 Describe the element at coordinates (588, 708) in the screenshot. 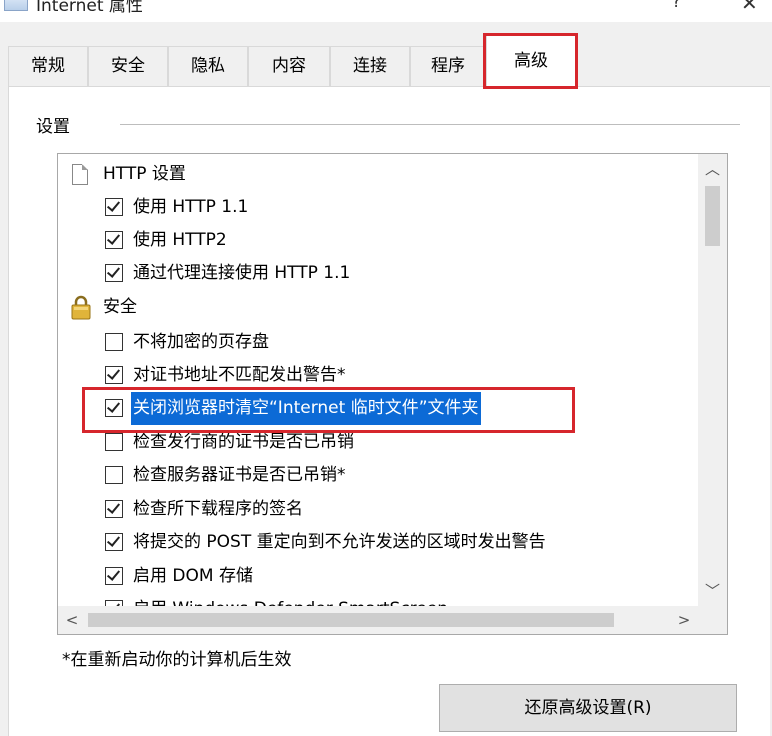

I see `restore-advanced-settings-button: 还原高级设置(R)` at that location.